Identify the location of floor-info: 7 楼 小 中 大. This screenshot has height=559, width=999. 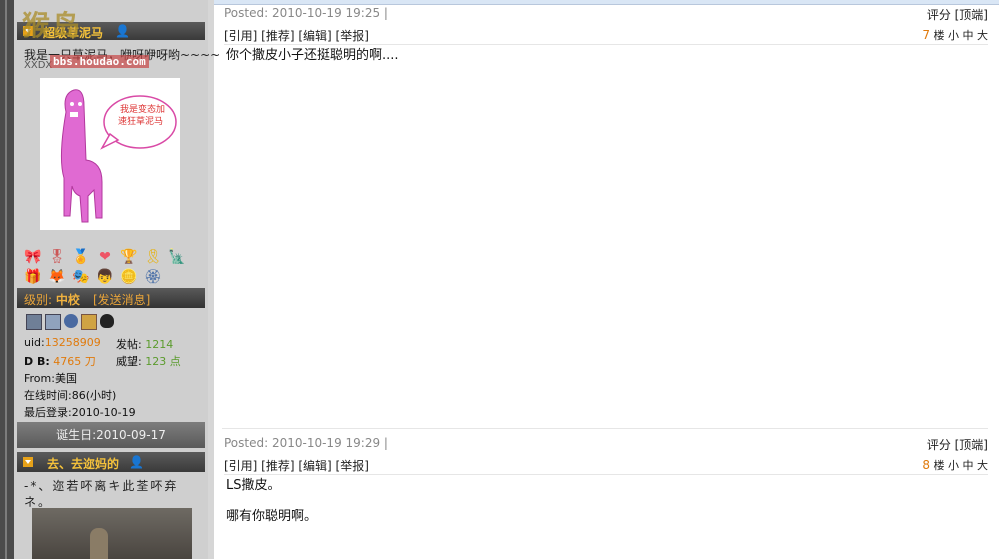
(955, 35).